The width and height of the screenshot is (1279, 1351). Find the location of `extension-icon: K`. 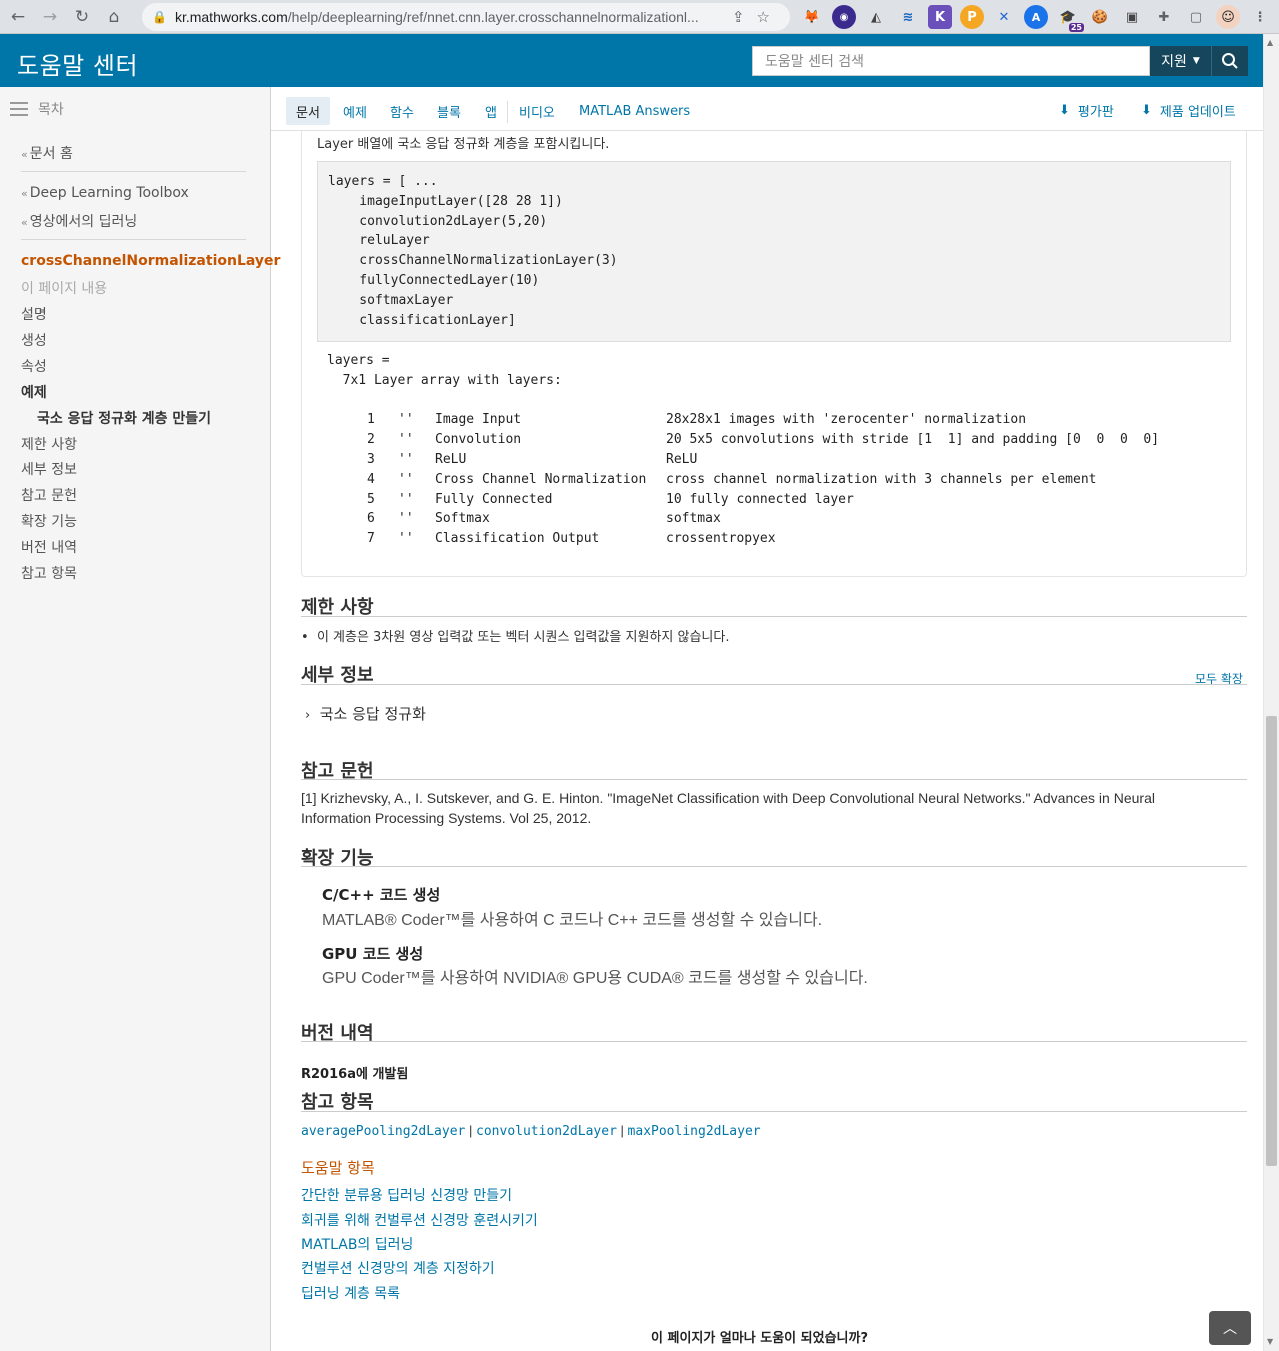

extension-icon: K is located at coordinates (940, 17).